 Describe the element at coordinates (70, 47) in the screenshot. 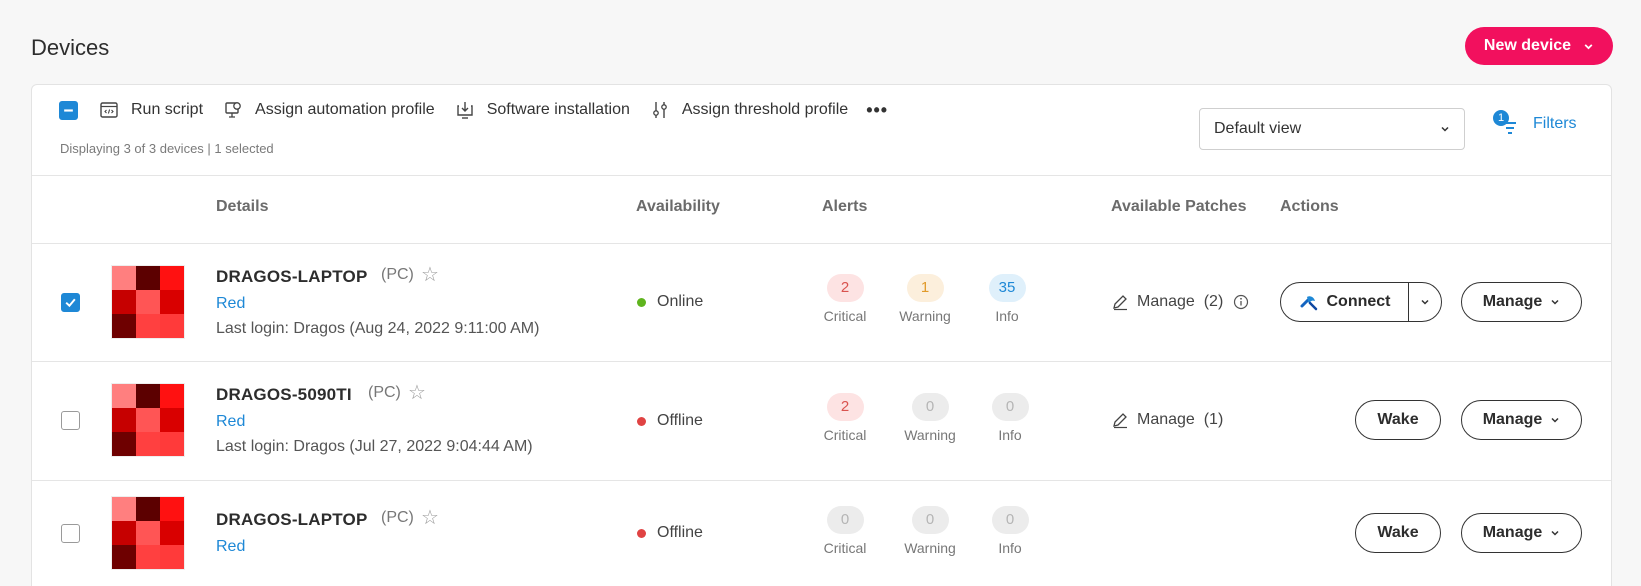

I see `page-title: Devices` at that location.